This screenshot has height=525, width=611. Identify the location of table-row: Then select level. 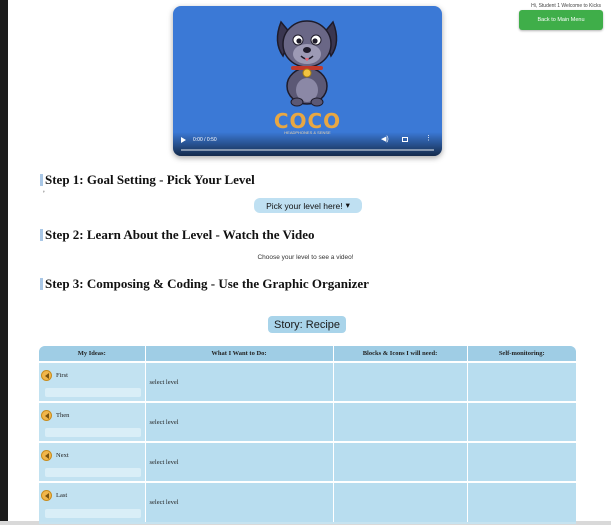
(307, 421).